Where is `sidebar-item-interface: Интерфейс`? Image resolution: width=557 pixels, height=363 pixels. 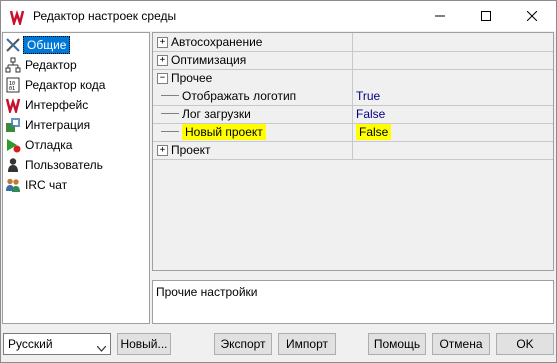
sidebar-item-interface: Интерфейс is located at coordinates (75, 105).